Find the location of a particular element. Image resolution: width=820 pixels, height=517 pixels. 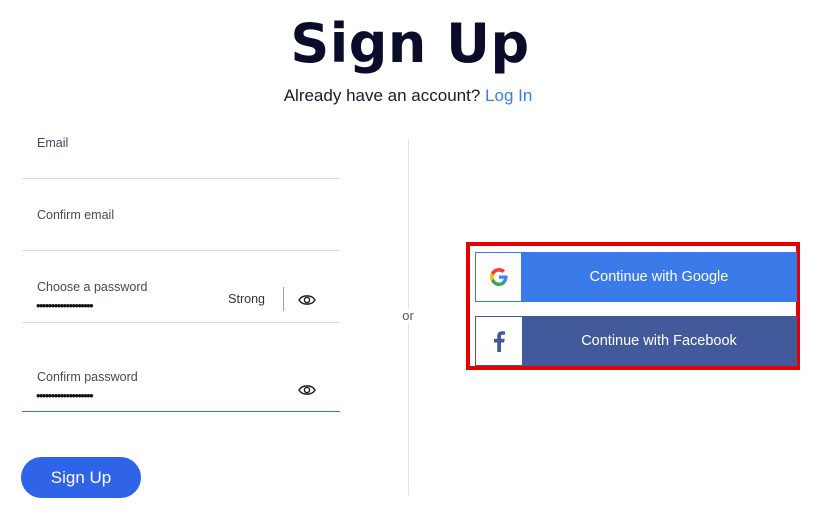

or-divider-label: or is located at coordinates (408, 315).